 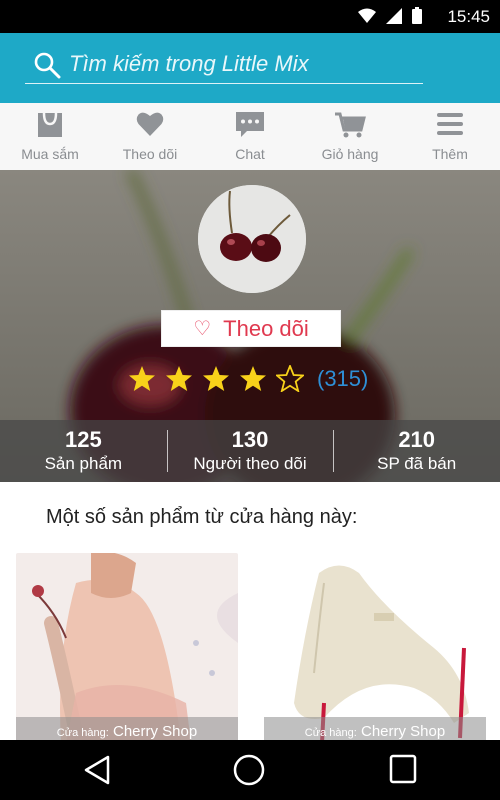 I want to click on stat-followers: 130 Người theo dõi, so click(x=250, y=451).